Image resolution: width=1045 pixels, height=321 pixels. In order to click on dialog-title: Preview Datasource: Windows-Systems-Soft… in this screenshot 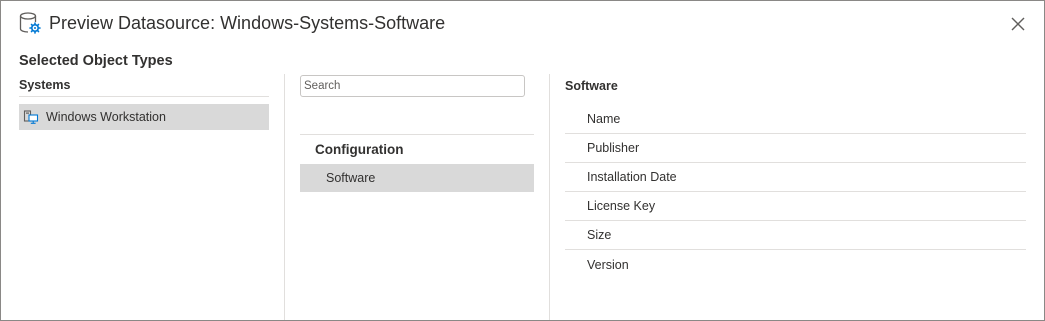, I will do `click(247, 23)`.